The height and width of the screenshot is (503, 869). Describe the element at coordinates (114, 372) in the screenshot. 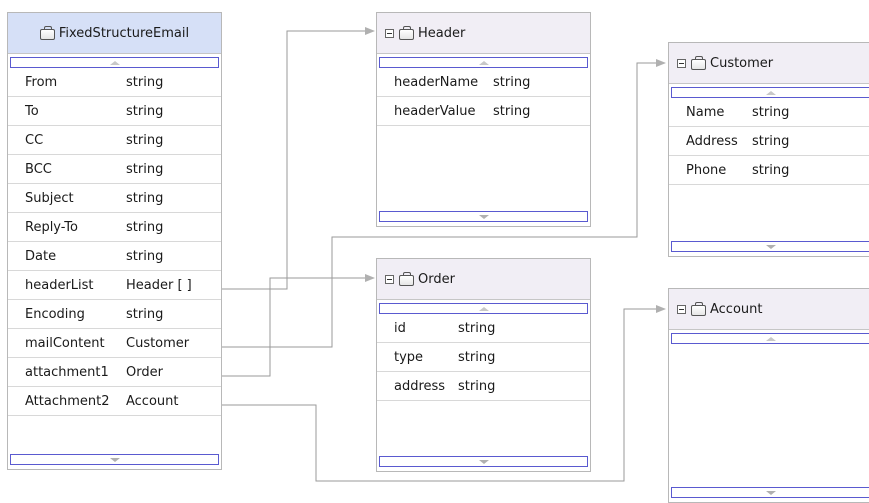

I see `field-row: attachment1 Order` at that location.